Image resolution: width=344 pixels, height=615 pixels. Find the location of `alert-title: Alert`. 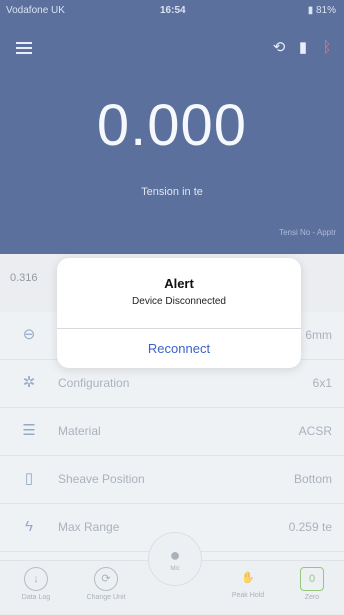

alert-title: Alert is located at coordinates (179, 283).